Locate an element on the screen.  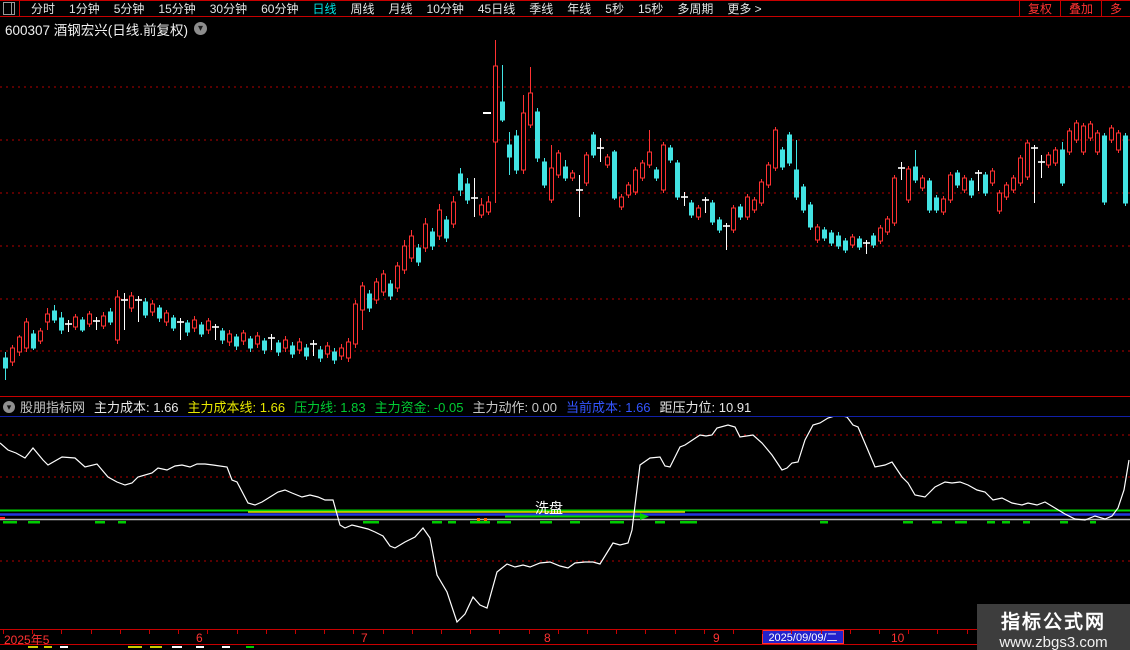
toolbar-item-多周期: 多周期 is located at coordinates (695, 8).